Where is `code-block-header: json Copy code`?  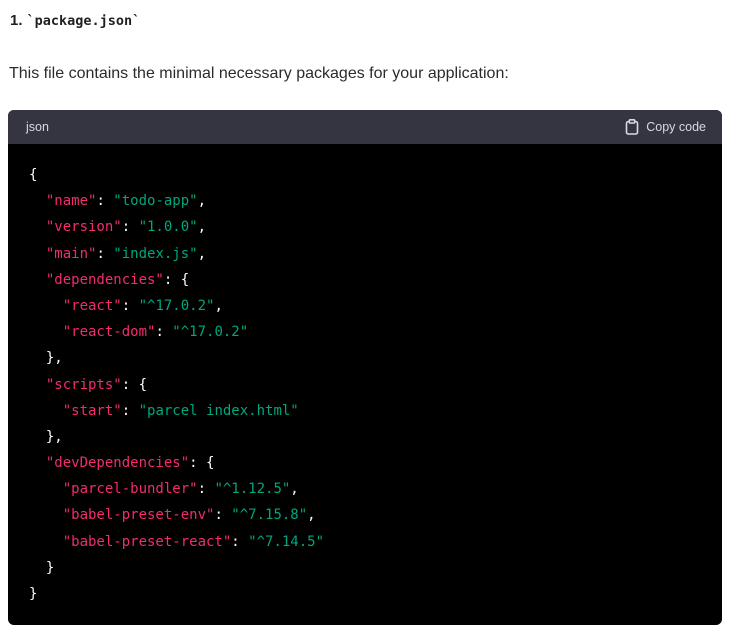
code-block-header: json Copy code is located at coordinates (365, 127).